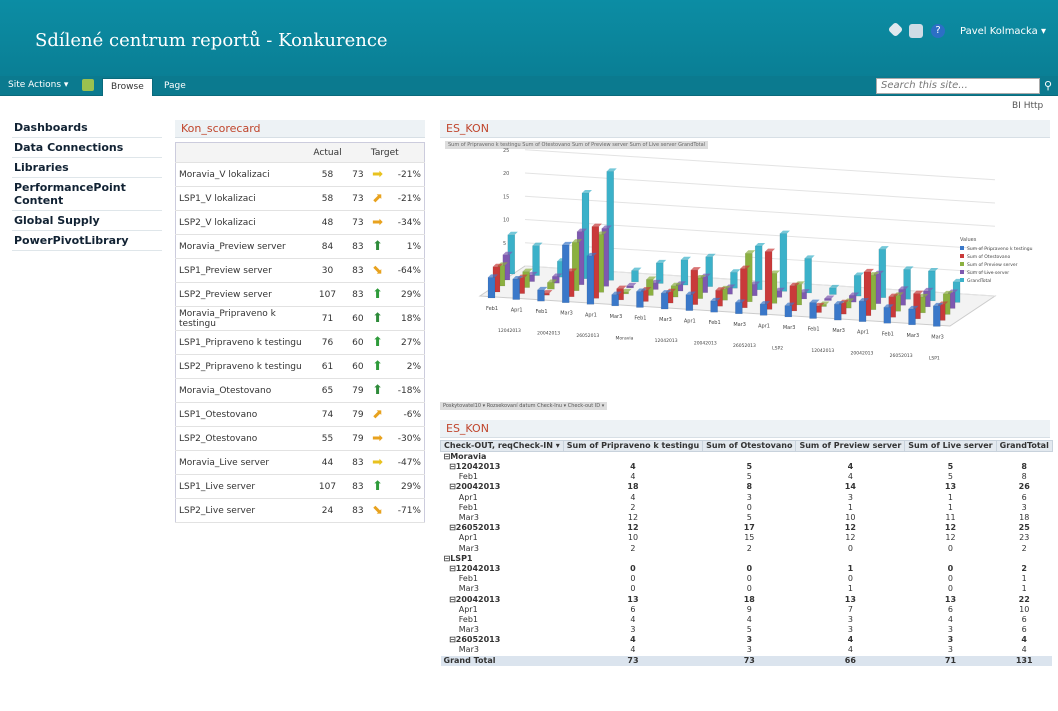  I want to click on kpi-target: 73, so click(356, 174).